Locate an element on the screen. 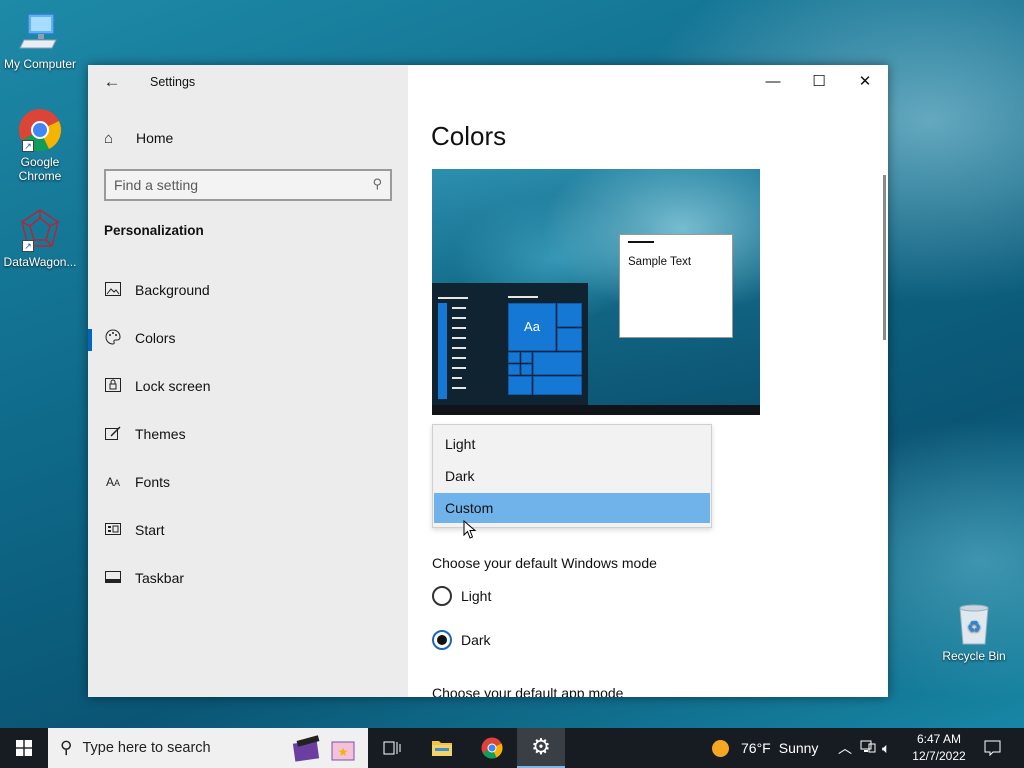 Image resolution: width=1024 pixels, height=768 pixels. nav-item-background: Background is located at coordinates (248, 290).